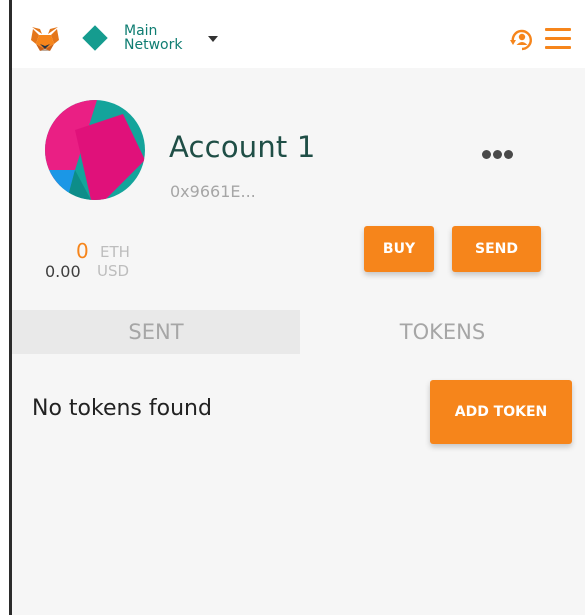 The height and width of the screenshot is (615, 585). I want to click on tab-tokens: TOKENS, so click(442, 332).